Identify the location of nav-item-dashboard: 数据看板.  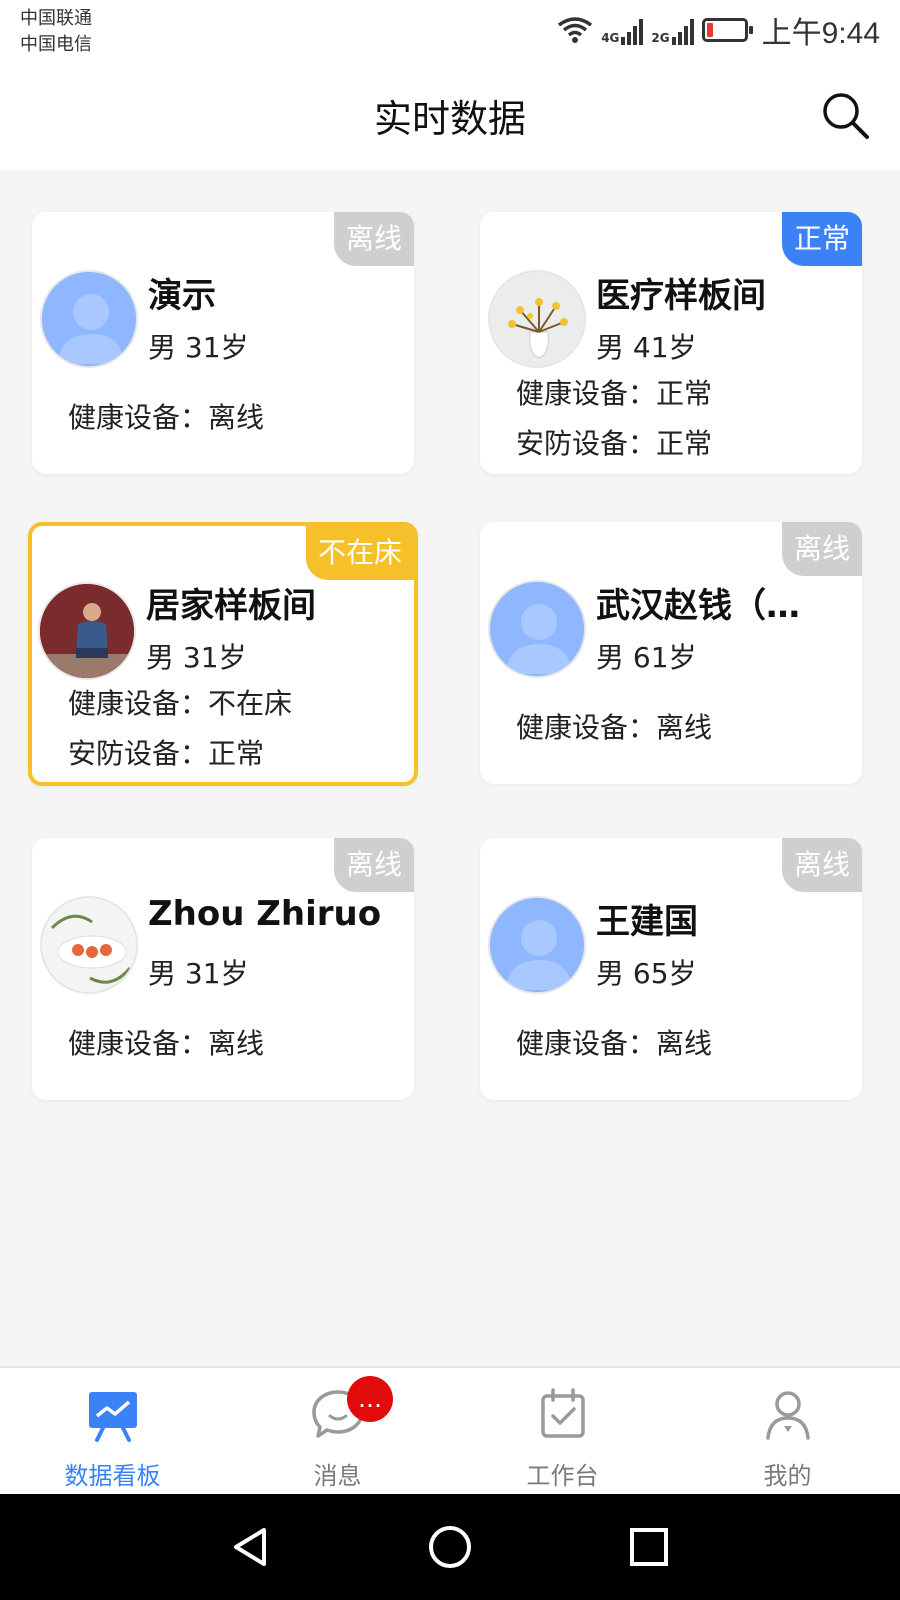
(112, 1432).